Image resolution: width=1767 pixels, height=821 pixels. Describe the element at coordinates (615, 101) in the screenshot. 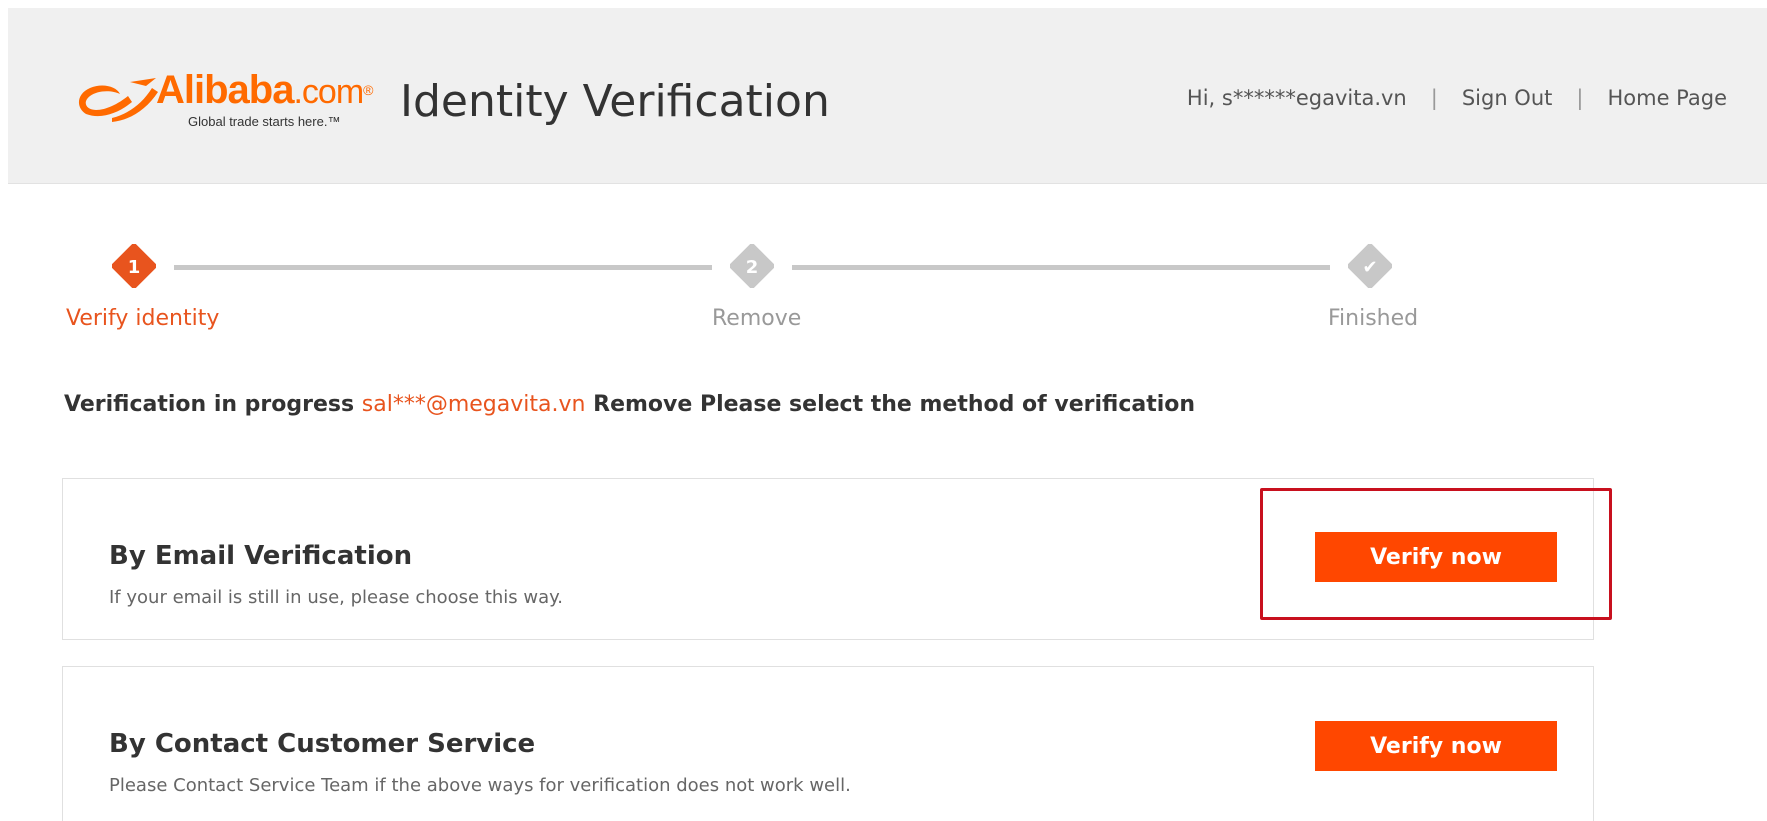

I see `page-title: Identity Verification` at that location.